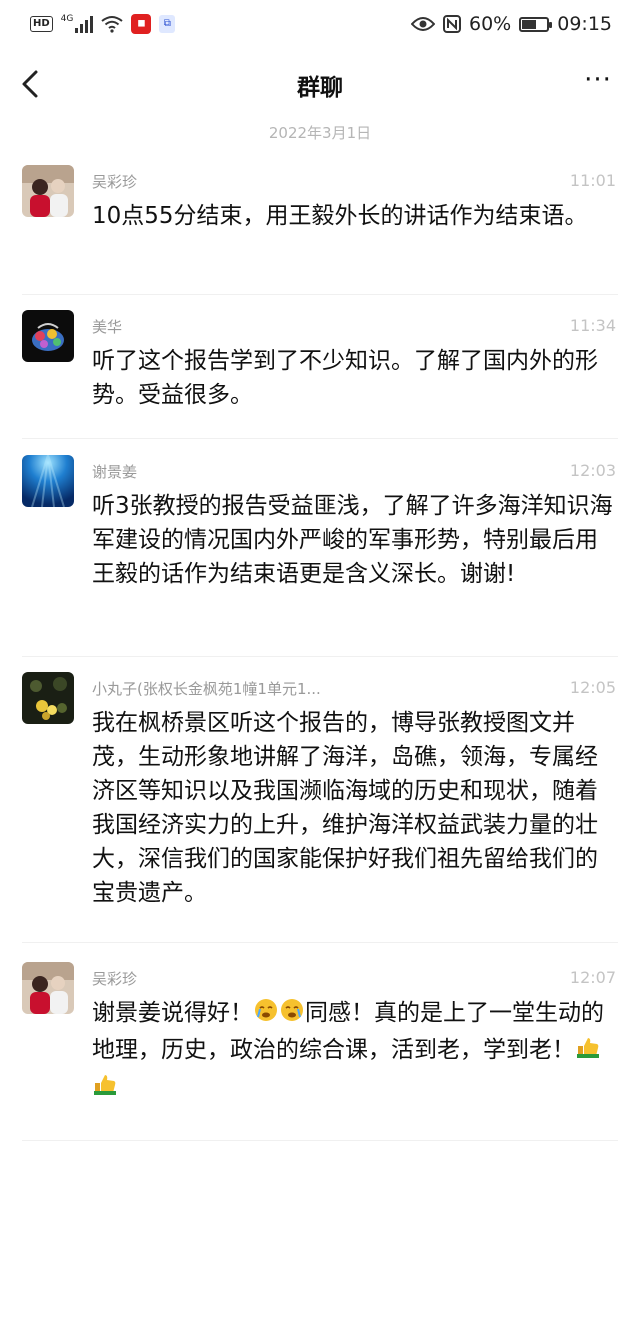  I want to click on app-notification-icon-2: ⧉, so click(167, 24).